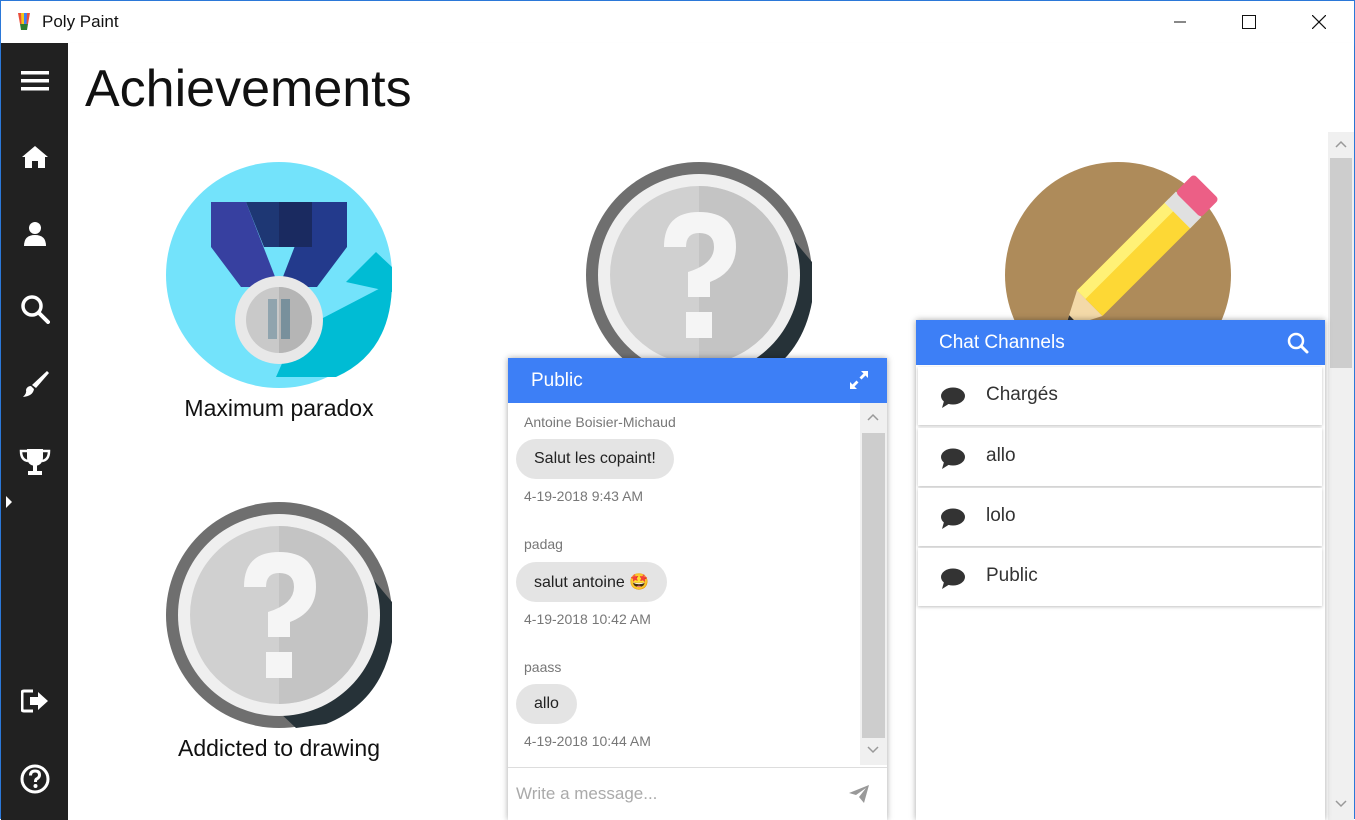  I want to click on message-composer, so click(697, 793).